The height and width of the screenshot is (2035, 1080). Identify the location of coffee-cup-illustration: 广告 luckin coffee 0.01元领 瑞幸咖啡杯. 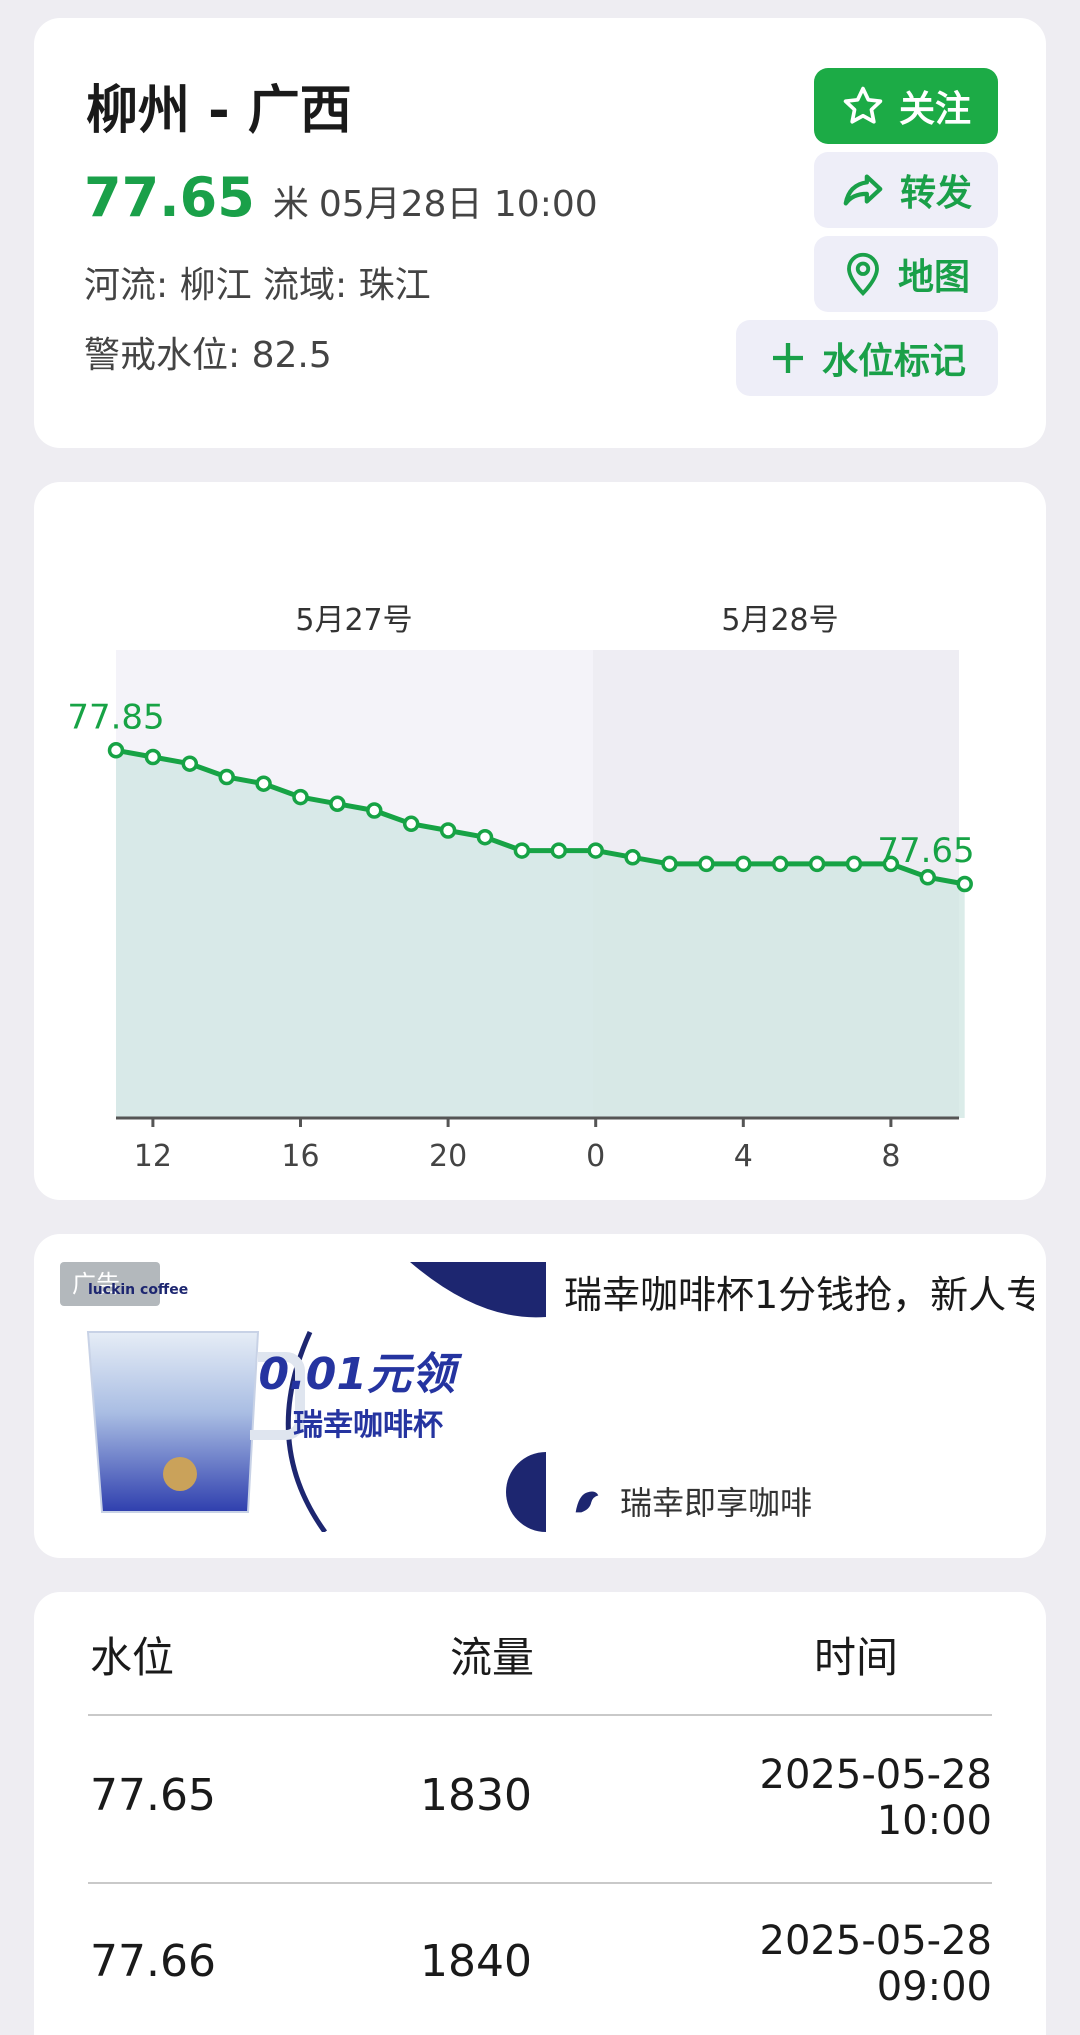
(303, 1397).